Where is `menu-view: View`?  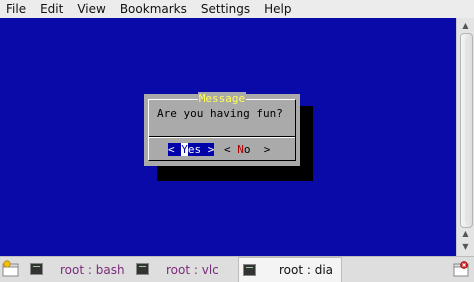 menu-view: View is located at coordinates (91, 9).